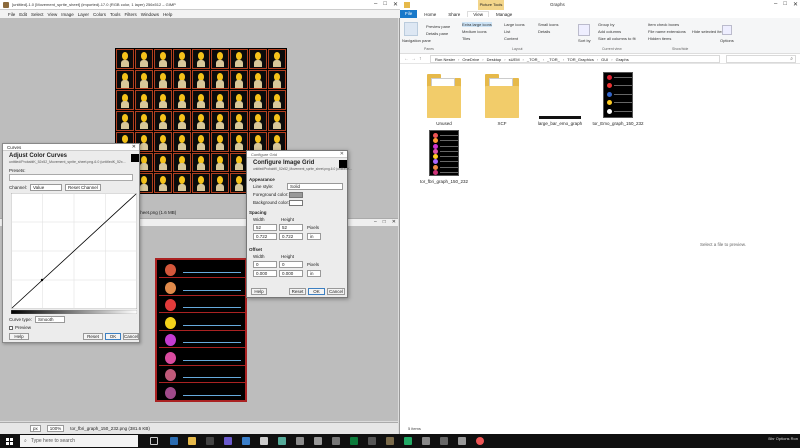  Describe the element at coordinates (291, 227) in the screenshot. I see `spacing-height-input: 52` at that location.